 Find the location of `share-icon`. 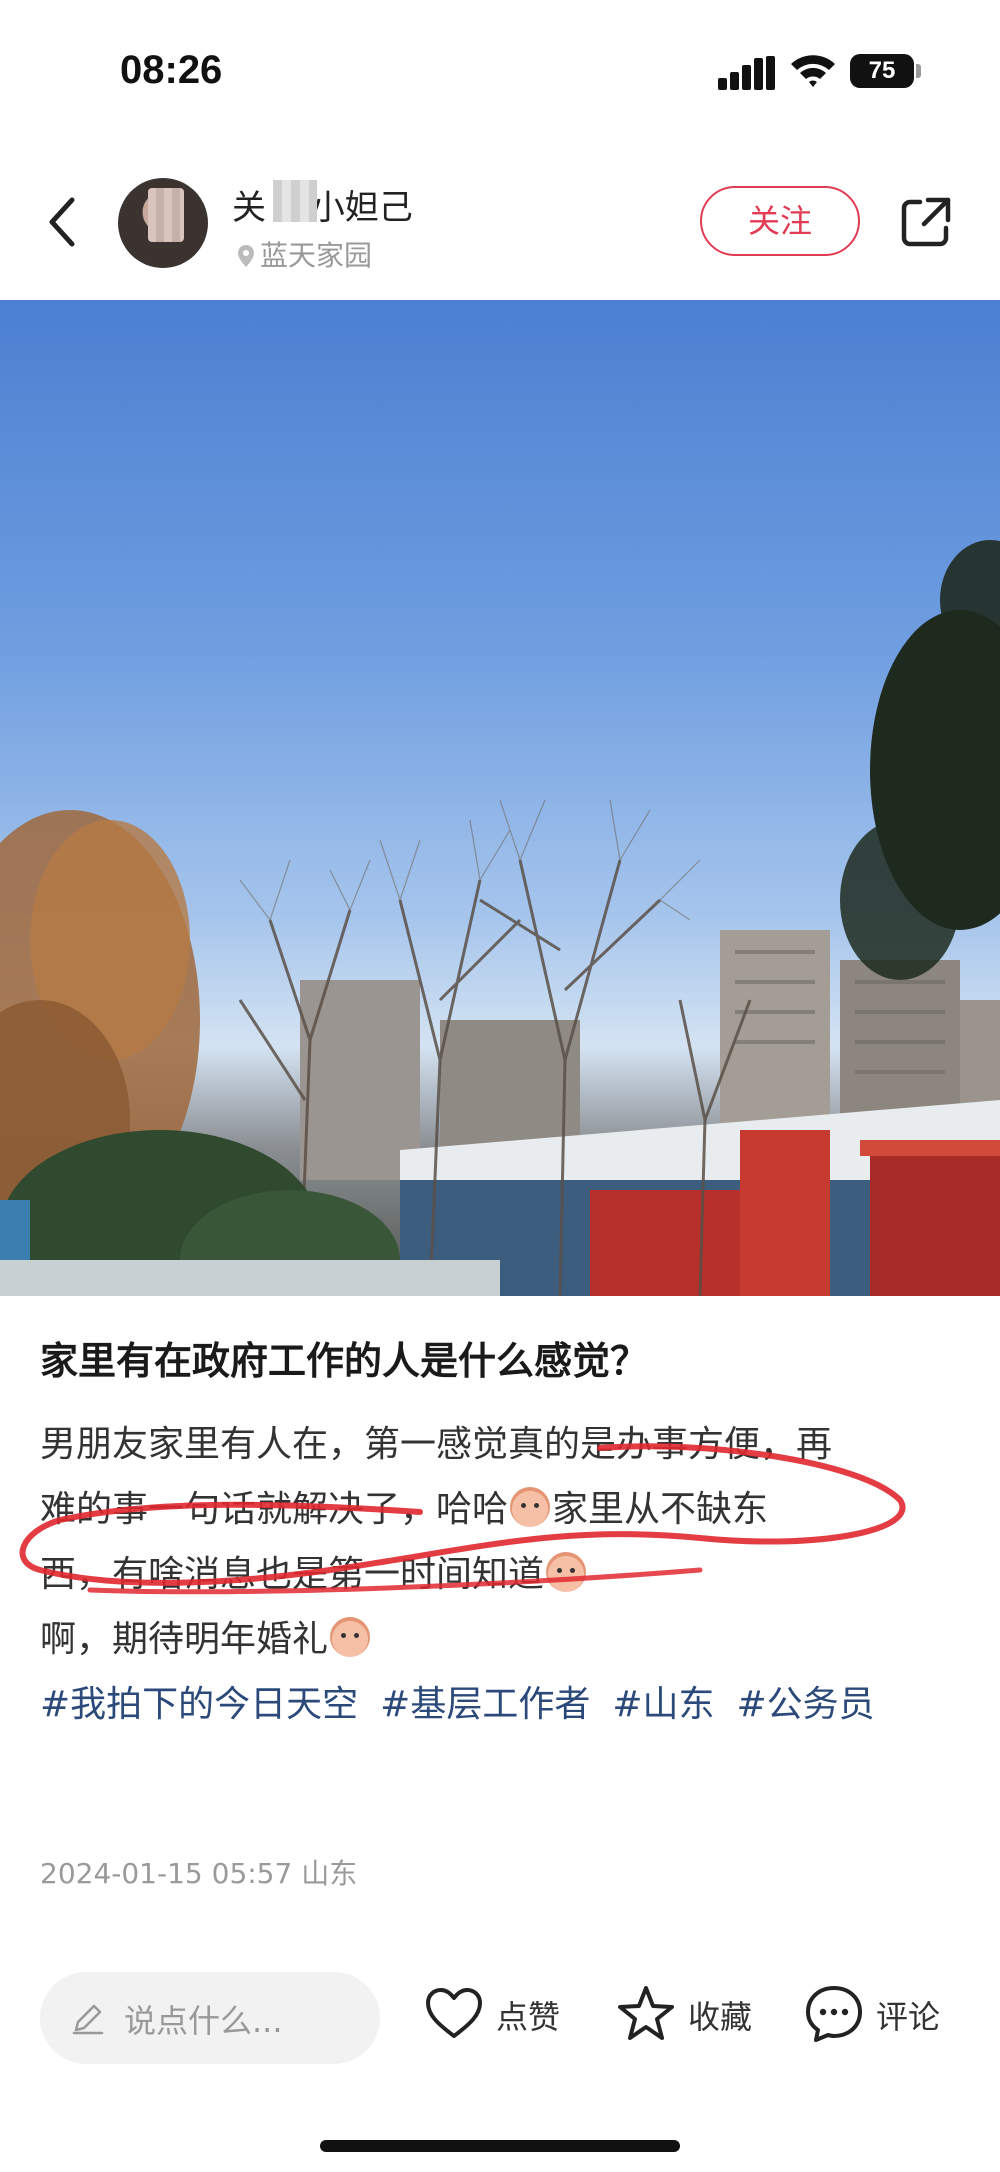

share-icon is located at coordinates (926, 222).